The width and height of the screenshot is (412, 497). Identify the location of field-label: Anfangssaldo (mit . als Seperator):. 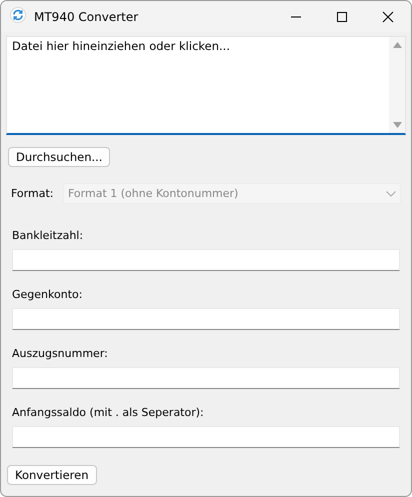
(108, 412).